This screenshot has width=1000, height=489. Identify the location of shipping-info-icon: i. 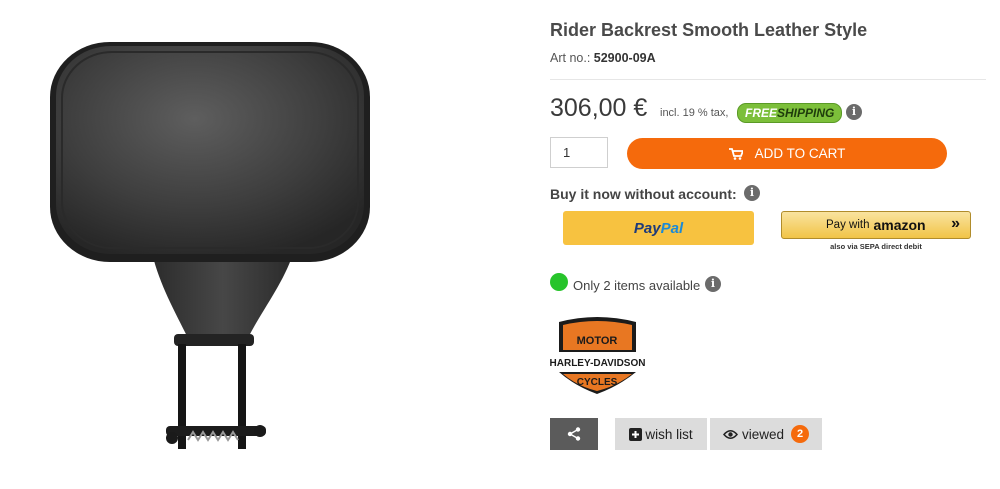
(854, 112).